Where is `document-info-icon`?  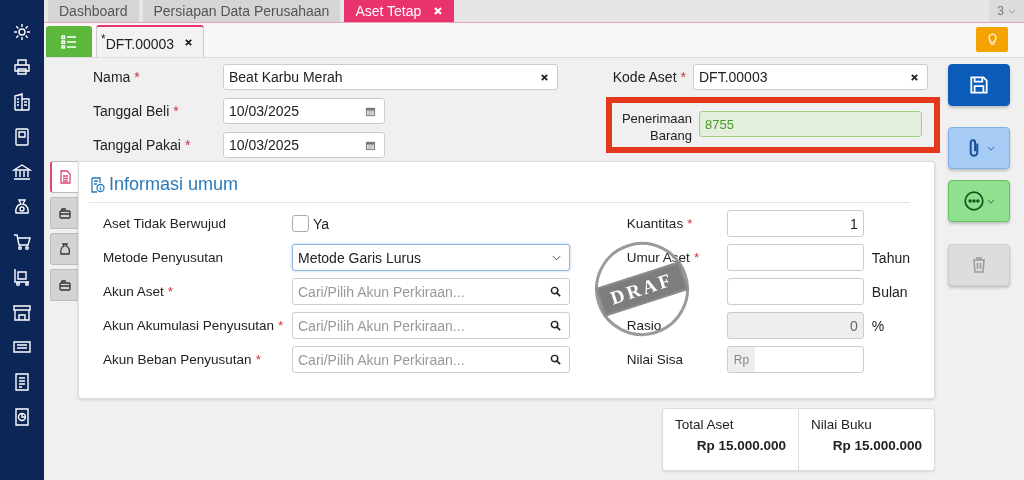
document-info-icon is located at coordinates (97, 184).